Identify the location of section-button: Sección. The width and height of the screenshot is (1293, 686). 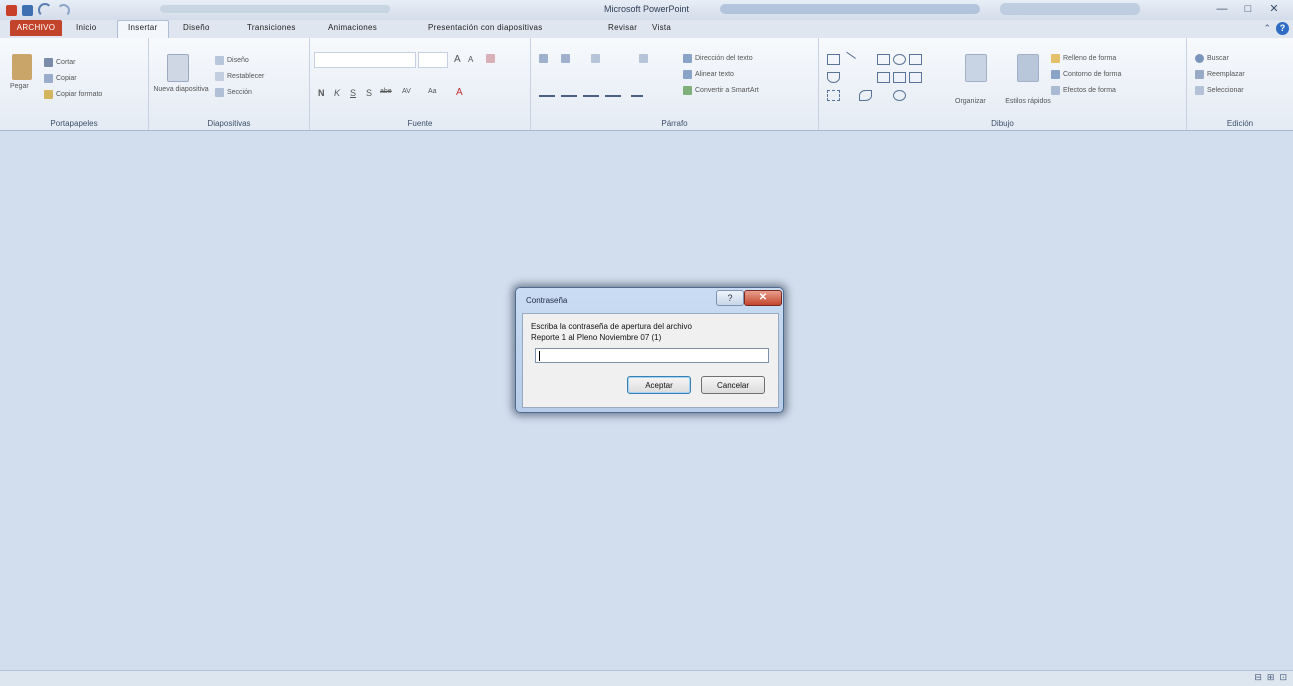
(233, 92).